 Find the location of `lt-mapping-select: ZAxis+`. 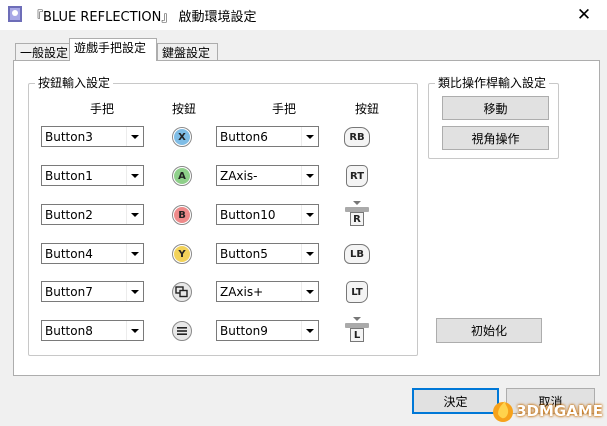

lt-mapping-select: ZAxis+ is located at coordinates (267, 291).